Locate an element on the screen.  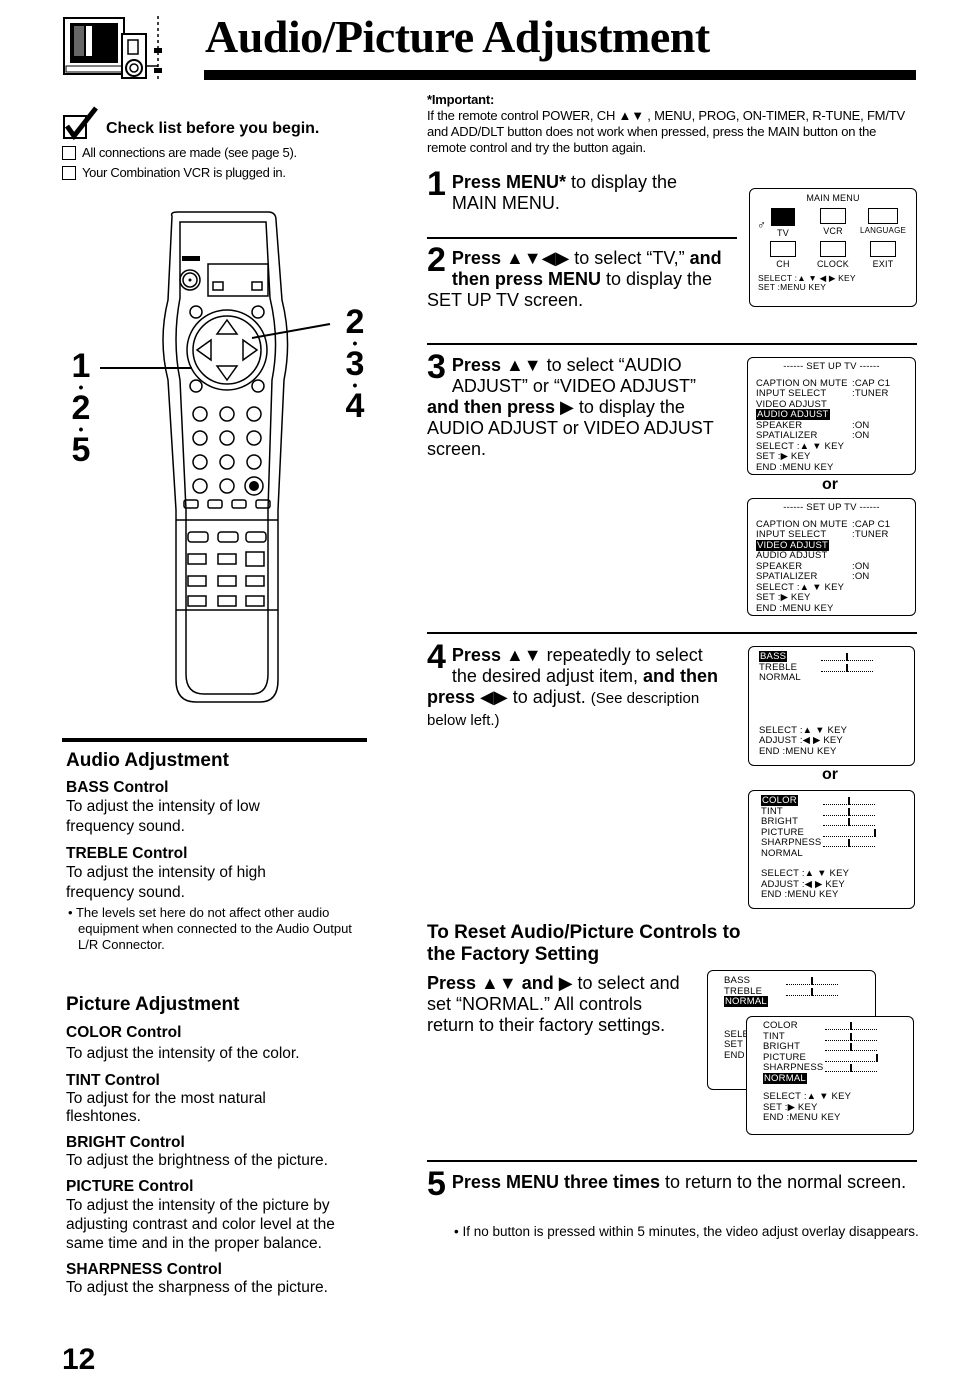
osd-row-label: PICTURE is located at coordinates (783, 832).